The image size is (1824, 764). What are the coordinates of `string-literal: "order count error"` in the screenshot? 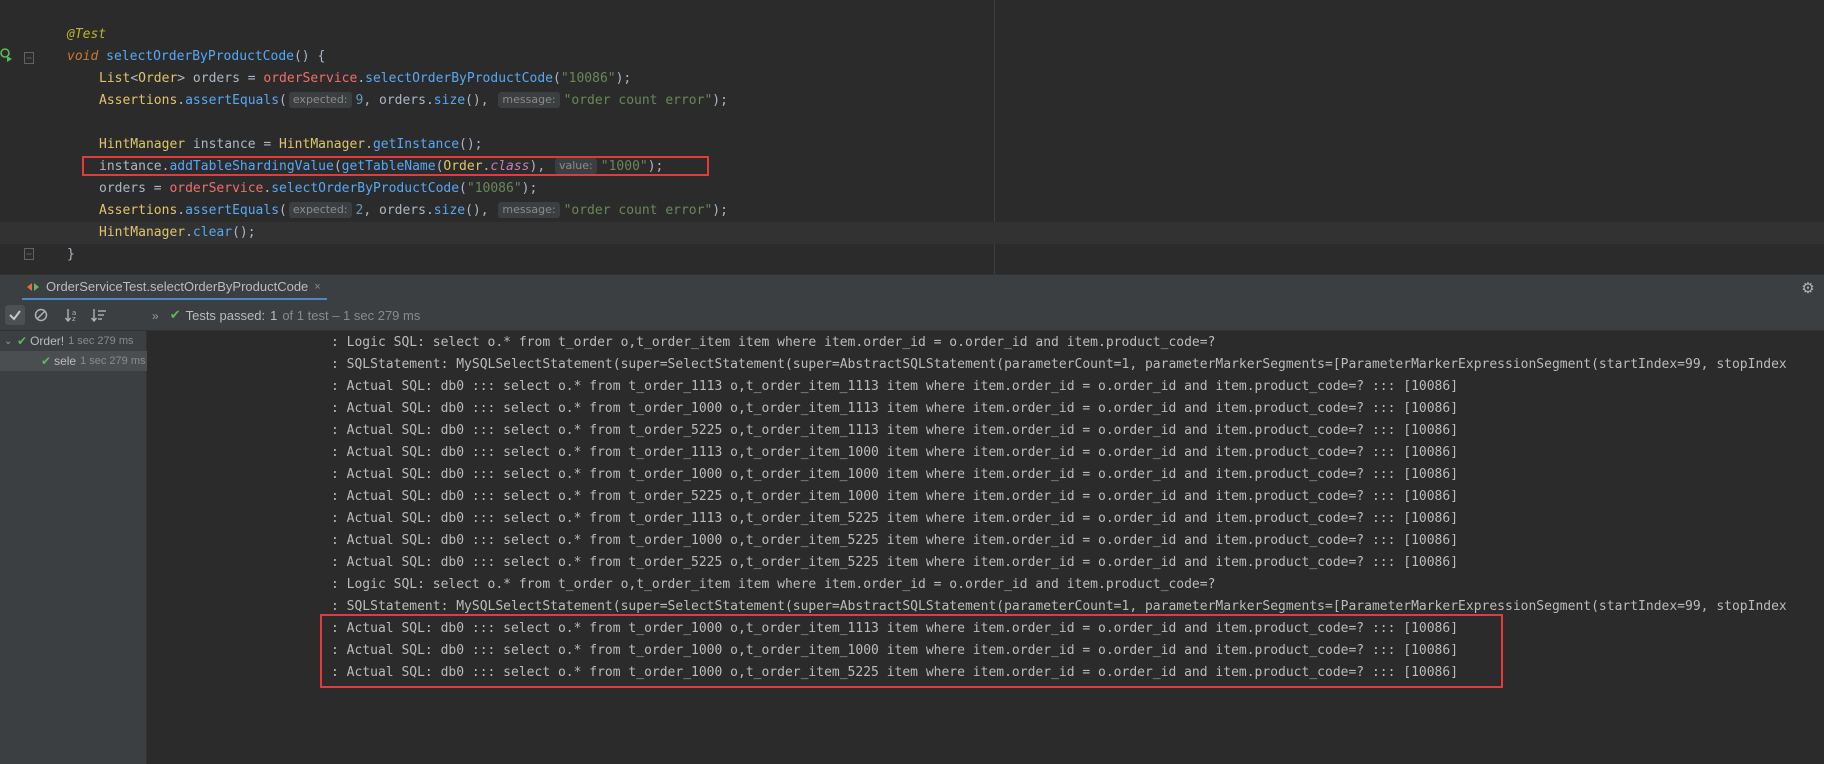 It's located at (638, 100).